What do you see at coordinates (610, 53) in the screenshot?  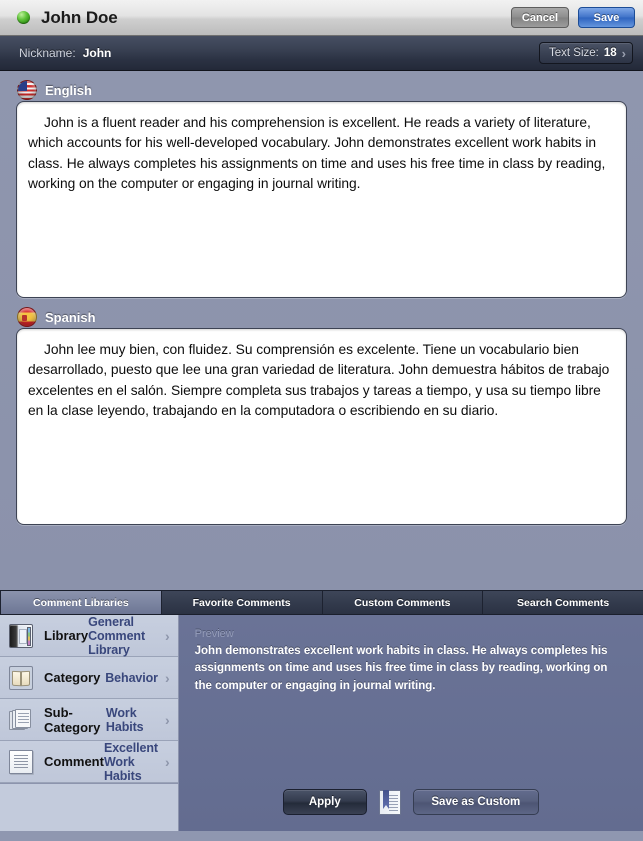 I see `text-size-value: 18` at bounding box center [610, 53].